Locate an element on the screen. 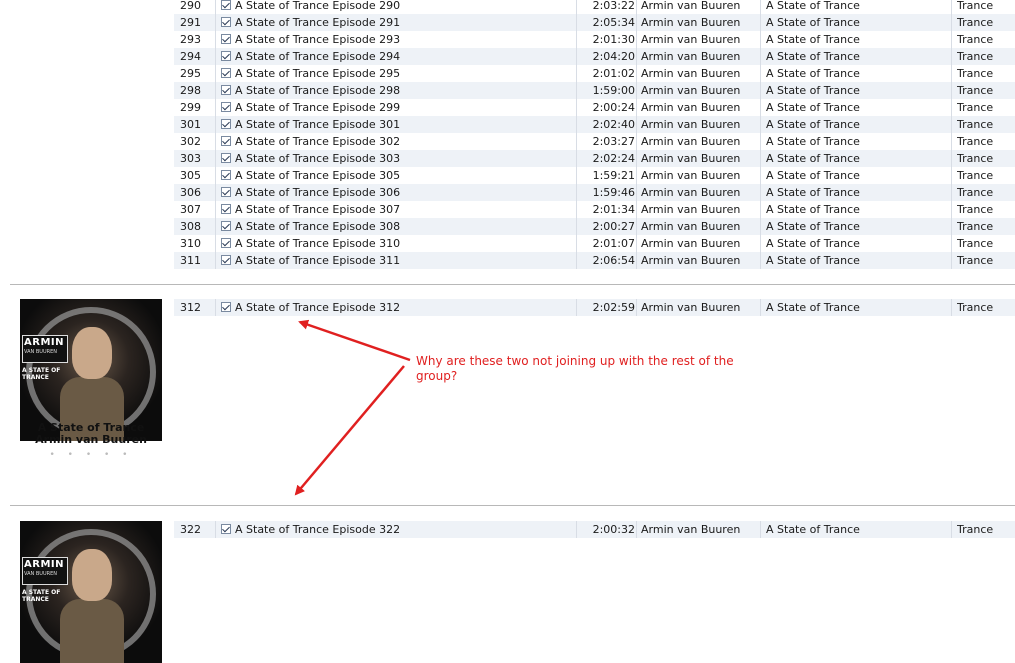 The image size is (1015, 663). artwork-figure-body is located at coordinates (92, 631).